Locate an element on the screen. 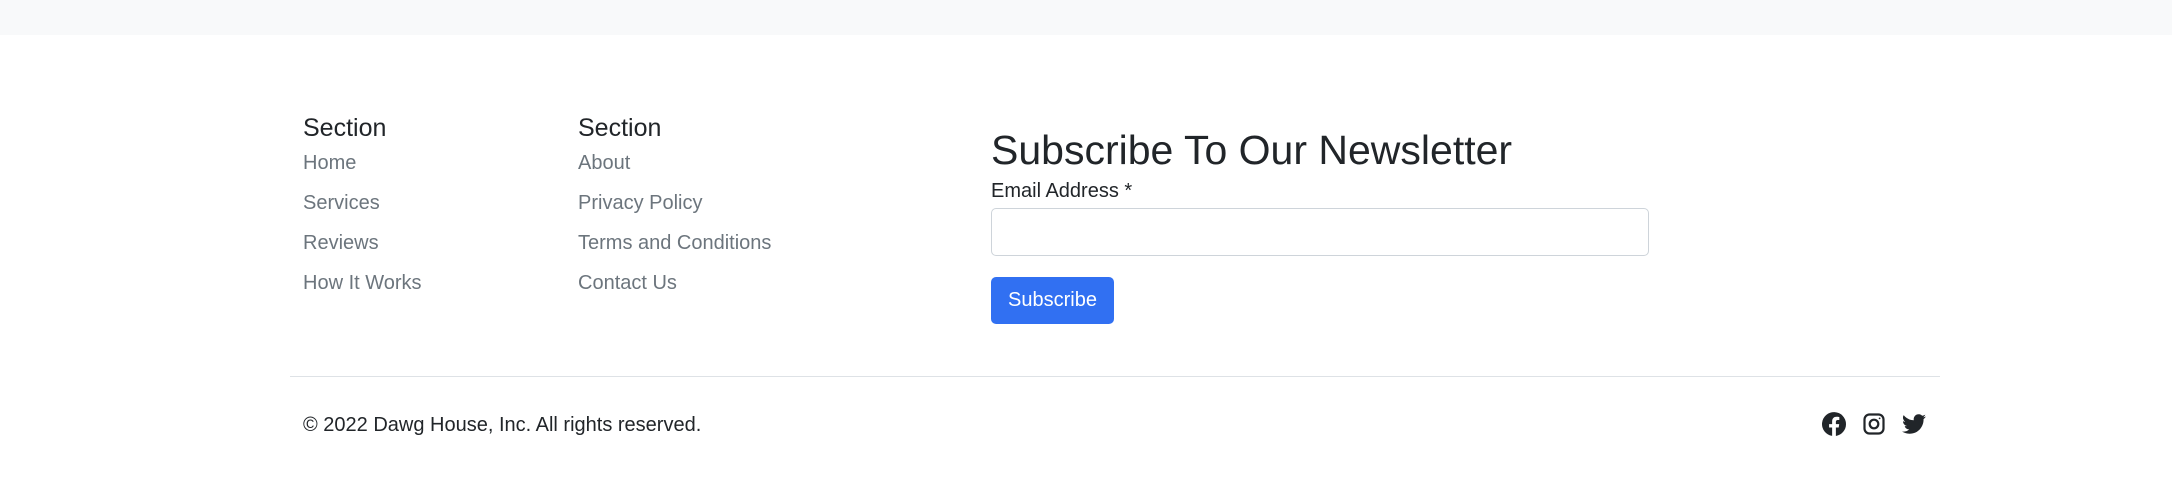  link-about: About is located at coordinates (604, 163).